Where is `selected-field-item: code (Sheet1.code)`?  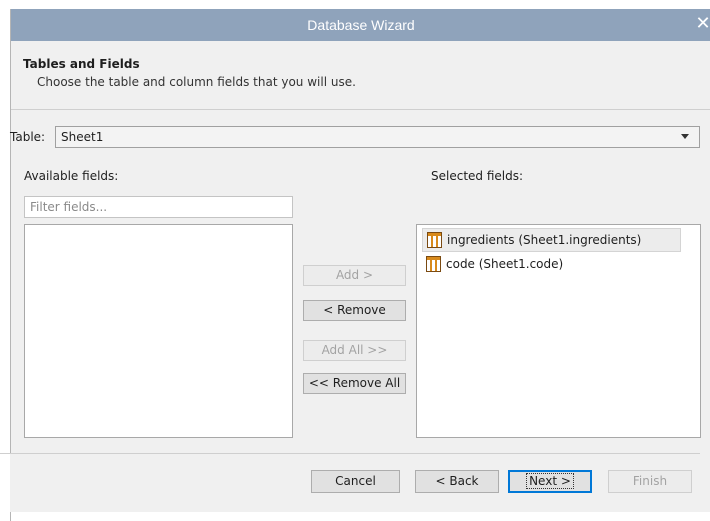
selected-field-item: code (Sheet1.code) is located at coordinates (551, 265).